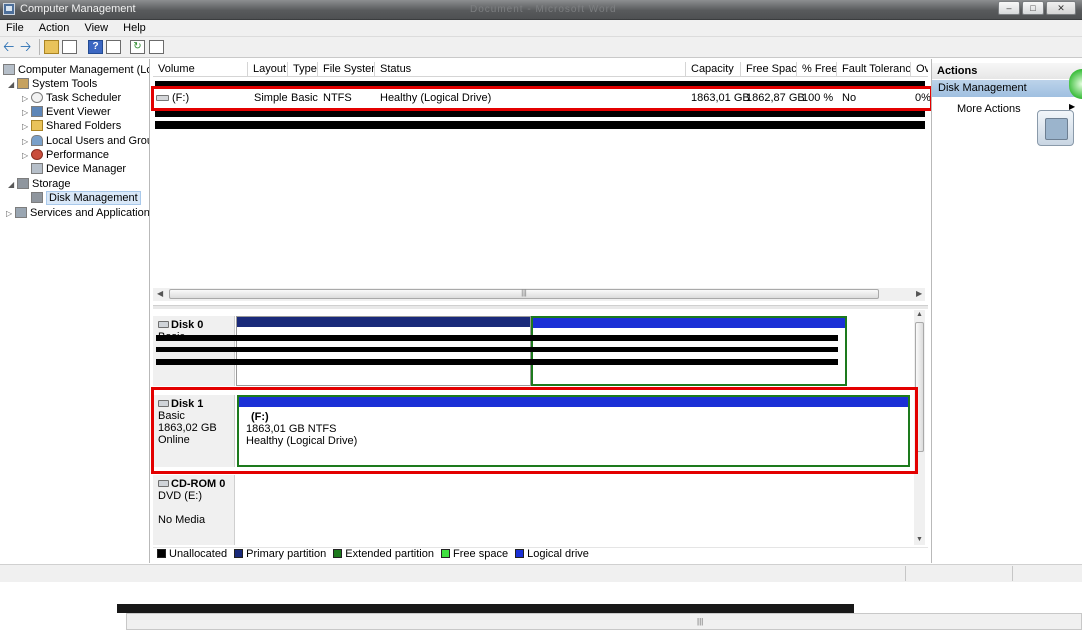 Image resolution: width=1082 pixels, height=633 pixels. Describe the element at coordinates (919, 314) in the screenshot. I see `scroll-up-arrow-icon: ▲` at that location.